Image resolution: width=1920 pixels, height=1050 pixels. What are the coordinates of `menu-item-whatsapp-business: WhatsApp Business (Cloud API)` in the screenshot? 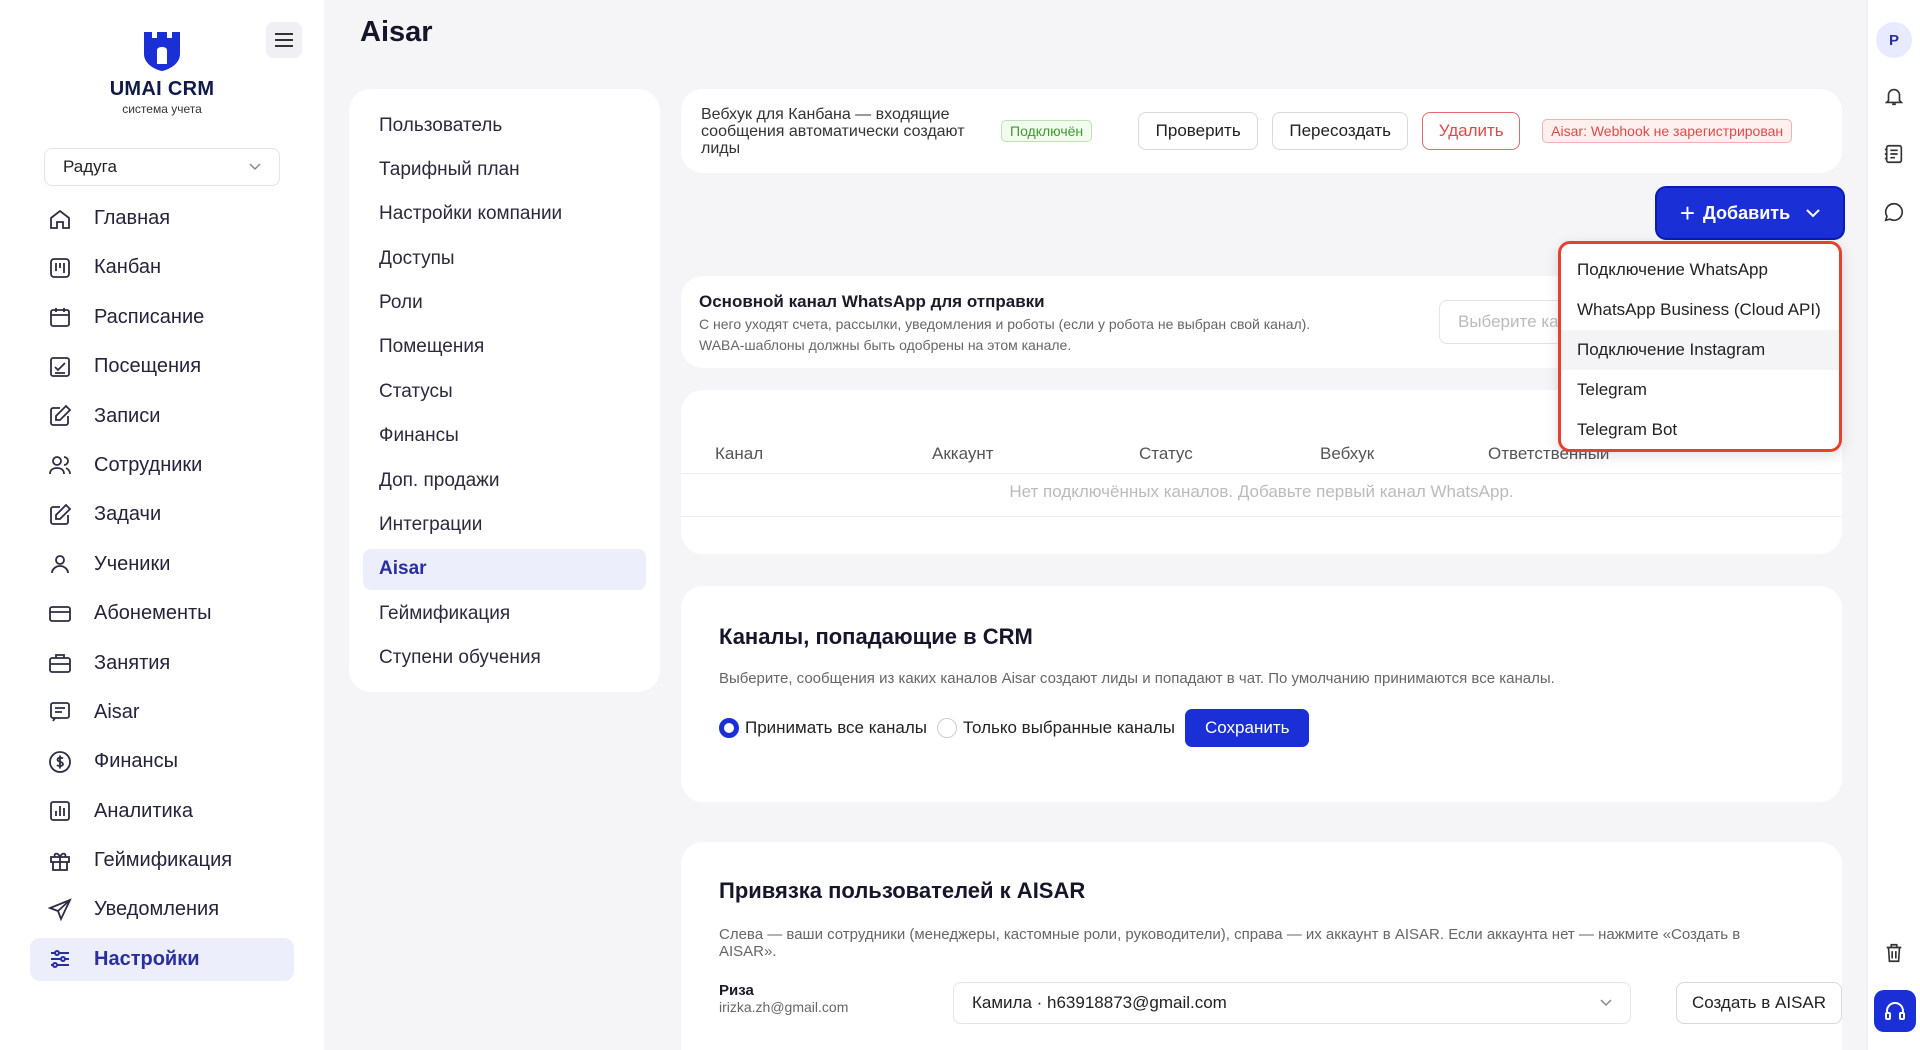 It's located at (1700, 310).